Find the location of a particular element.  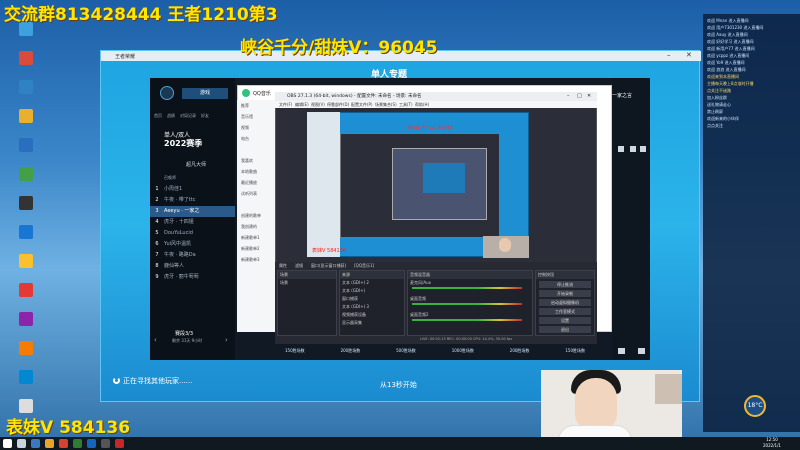

chat-line: 欢迎 好好学习 进入直播间 is located at coordinates (730, 41).